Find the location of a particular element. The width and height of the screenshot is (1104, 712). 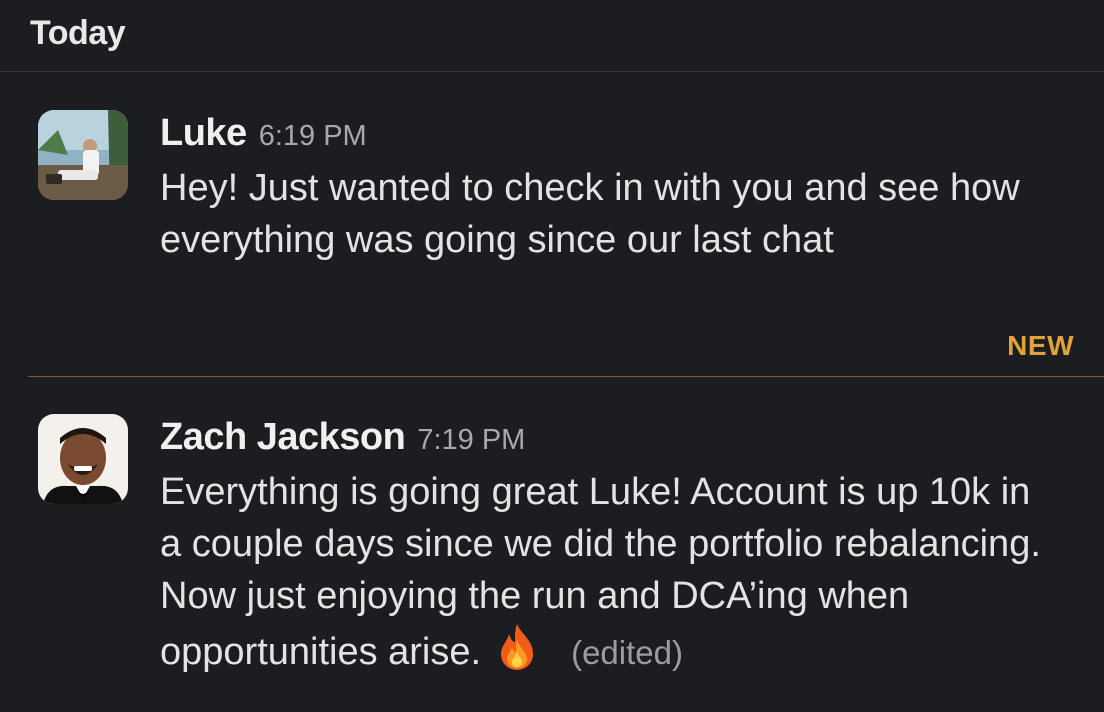

sender-name: Zach Jackson is located at coordinates (283, 437).